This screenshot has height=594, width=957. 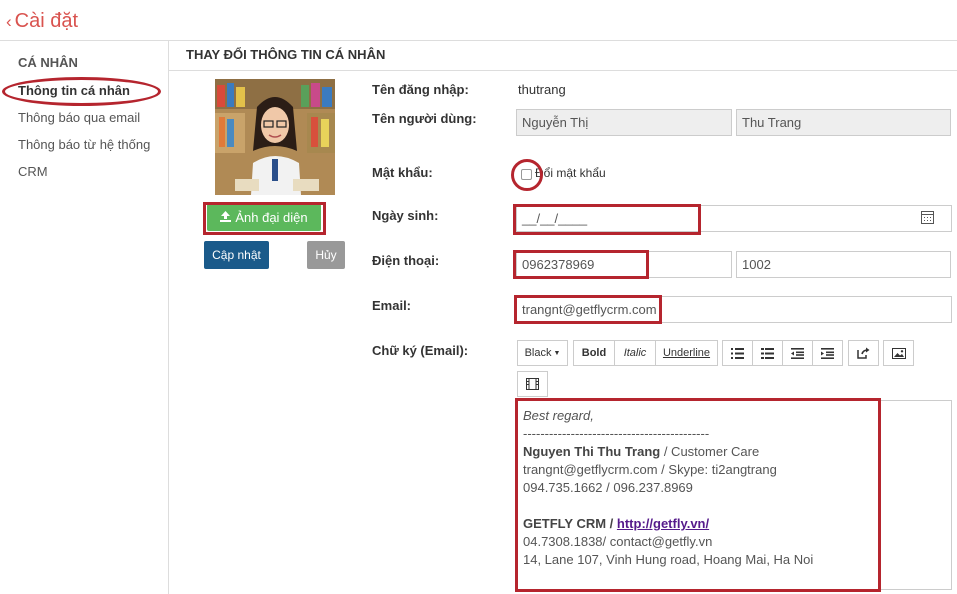 I want to click on signature-label: Chữ ký (Email):, so click(x=420, y=350).